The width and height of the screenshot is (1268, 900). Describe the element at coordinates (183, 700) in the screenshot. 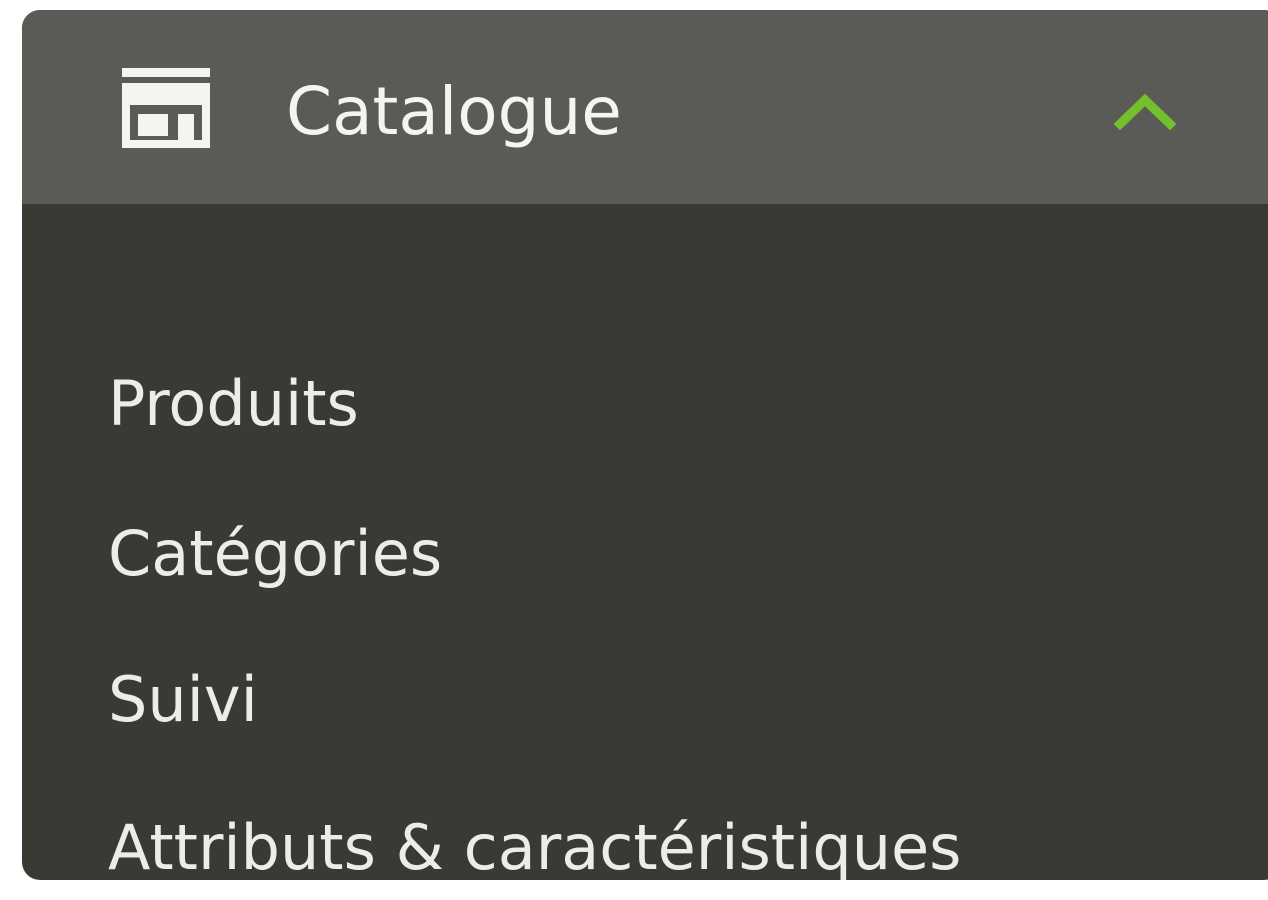

I see `submenu-item-suivi: Suivi` at that location.